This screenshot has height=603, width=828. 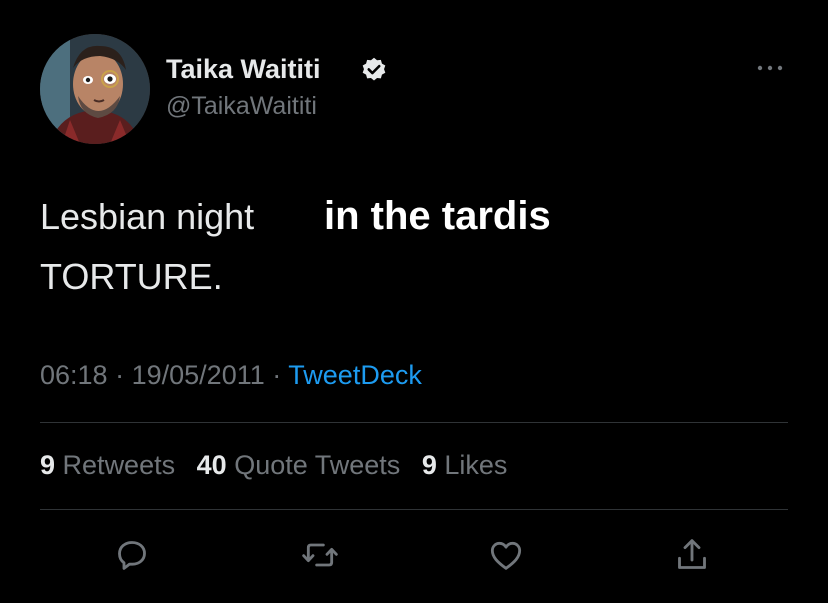 What do you see at coordinates (243, 69) in the screenshot?
I see `display-name: Taika Waititi` at bounding box center [243, 69].